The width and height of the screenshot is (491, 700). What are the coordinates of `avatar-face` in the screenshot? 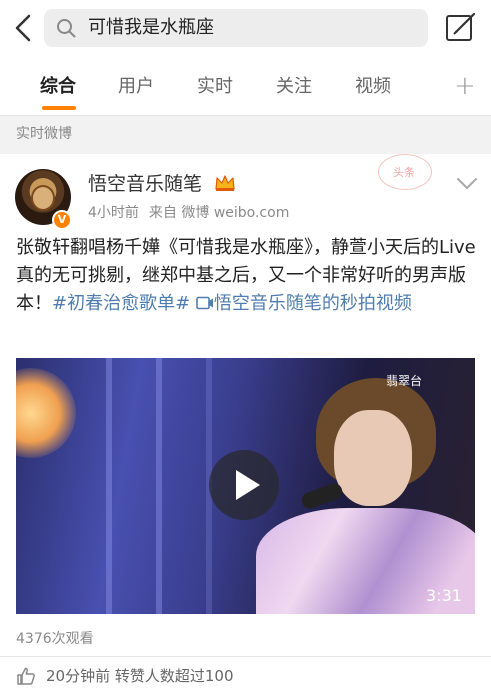 It's located at (43, 198).